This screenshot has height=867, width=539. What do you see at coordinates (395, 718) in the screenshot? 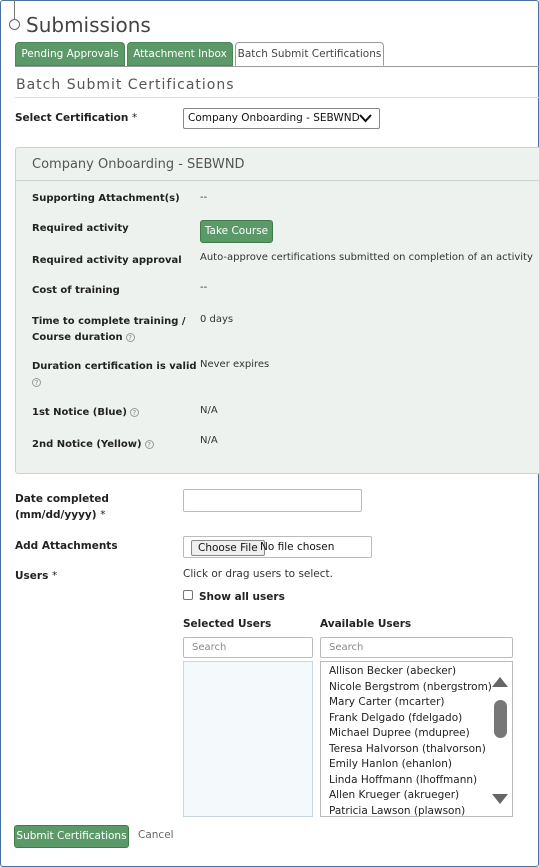
I see `list-item: Frank Delgado (fdelgado)` at bounding box center [395, 718].